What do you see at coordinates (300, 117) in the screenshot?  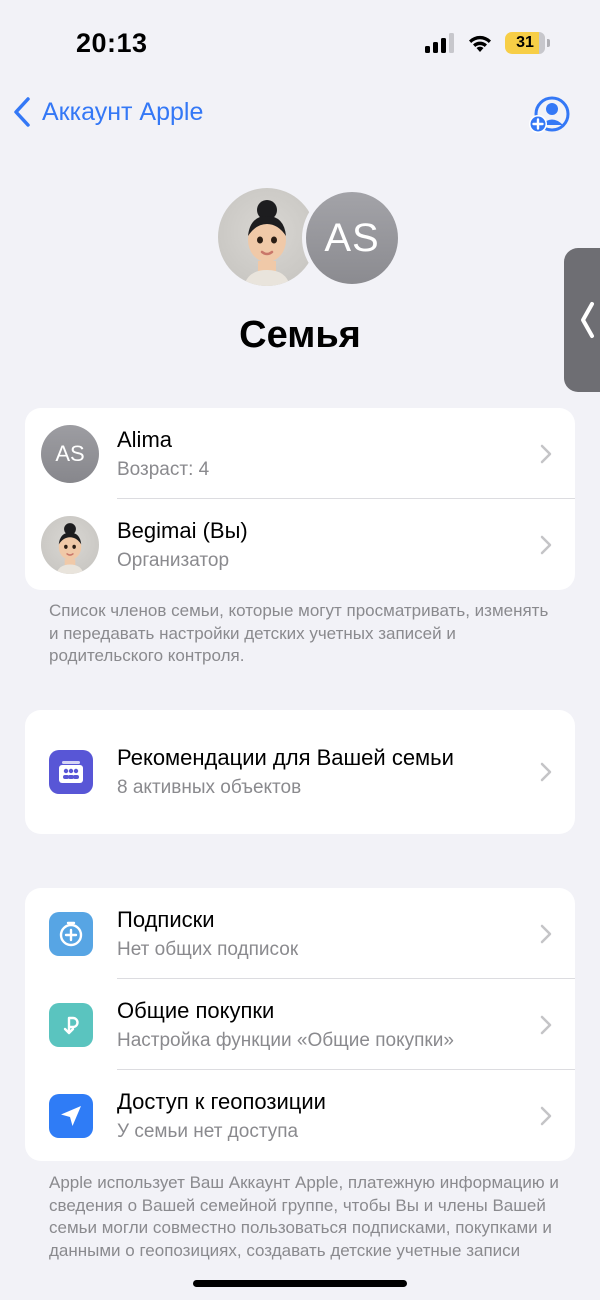 I see `navigation-bar: Аккаунт Apple` at bounding box center [300, 117].